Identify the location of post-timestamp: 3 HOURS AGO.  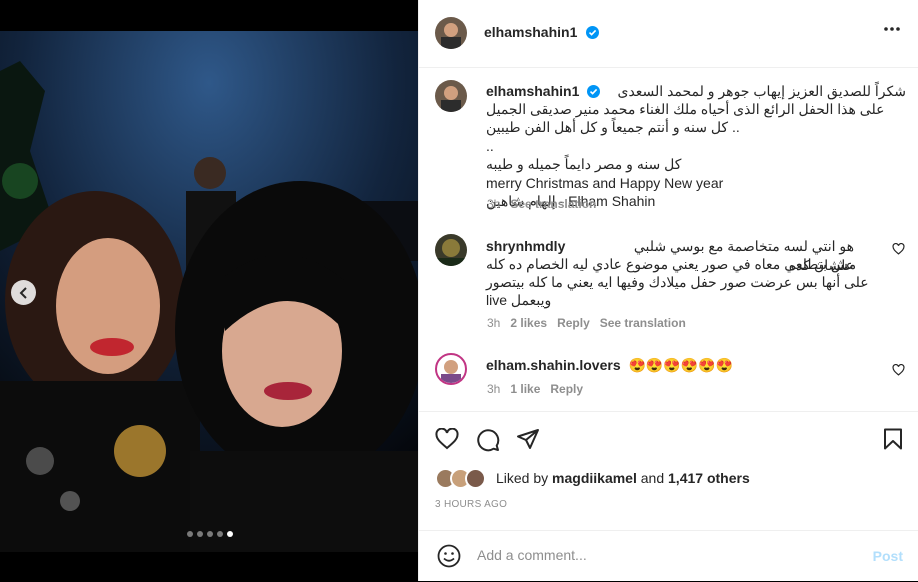
(471, 504).